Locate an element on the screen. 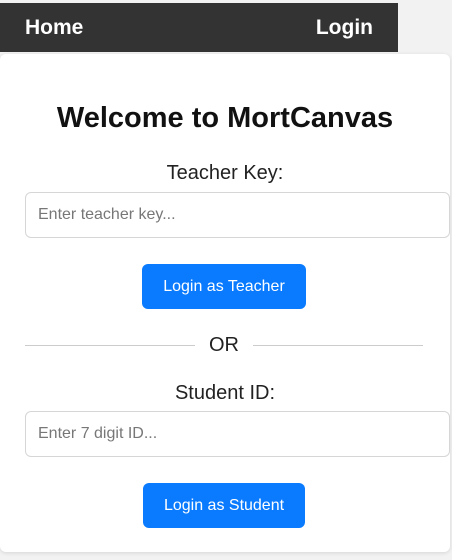 This screenshot has height=560, width=452. nav-home-link: Home is located at coordinates (54, 28).